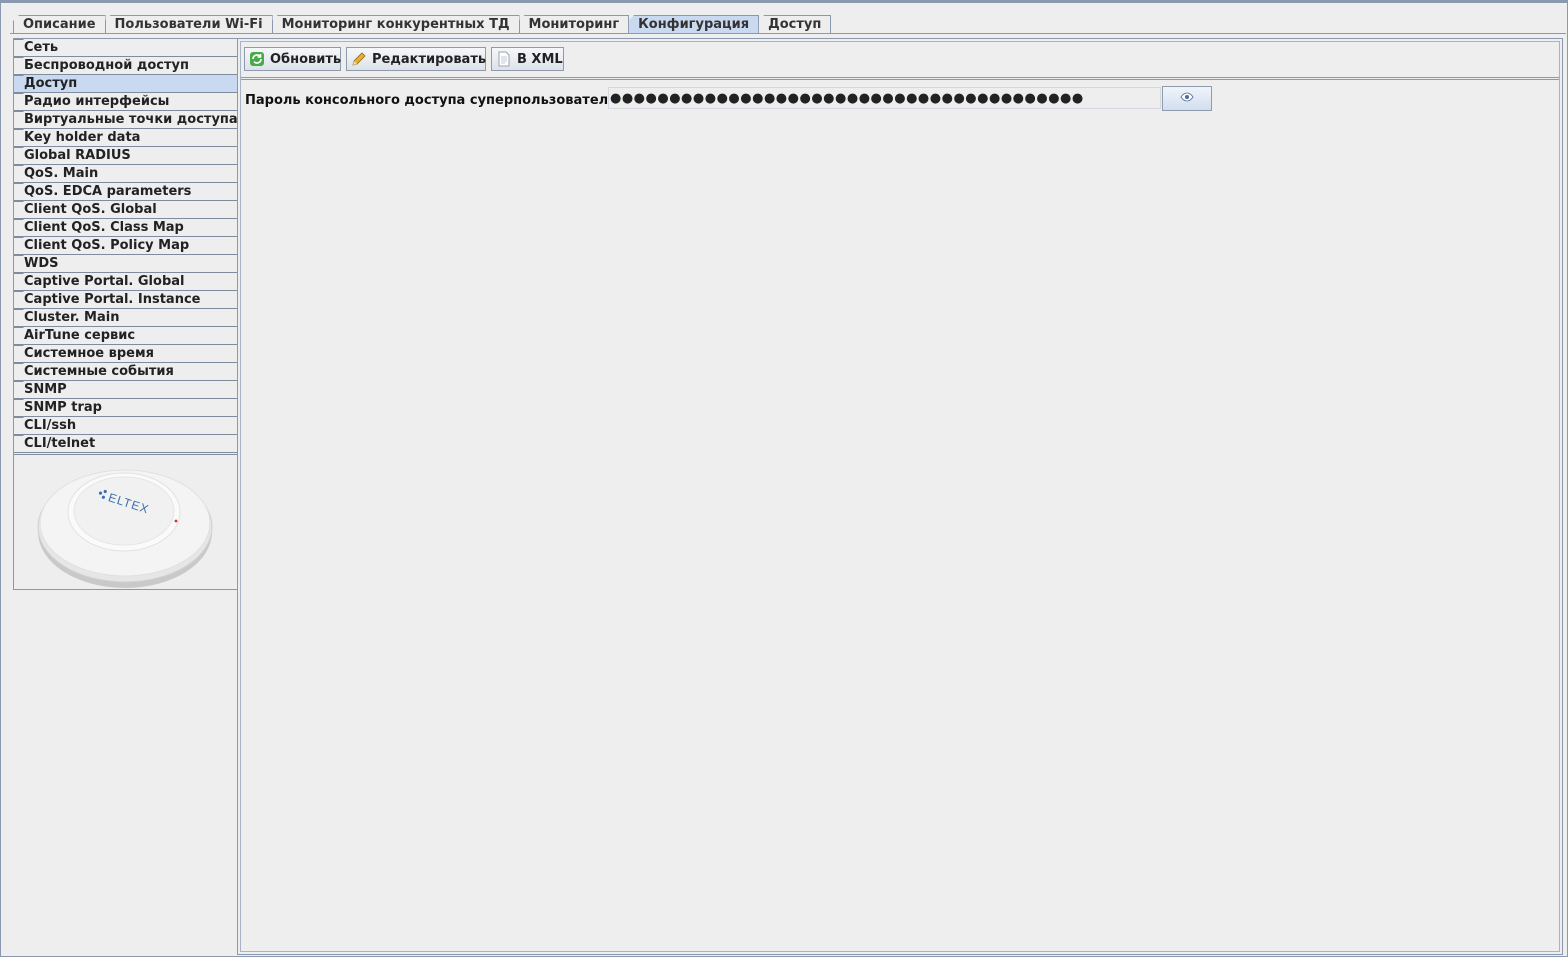 This screenshot has height=957, width=1568. What do you see at coordinates (125, 318) in the screenshot?
I see `sidebar-item-15: Cluster. Main` at bounding box center [125, 318].